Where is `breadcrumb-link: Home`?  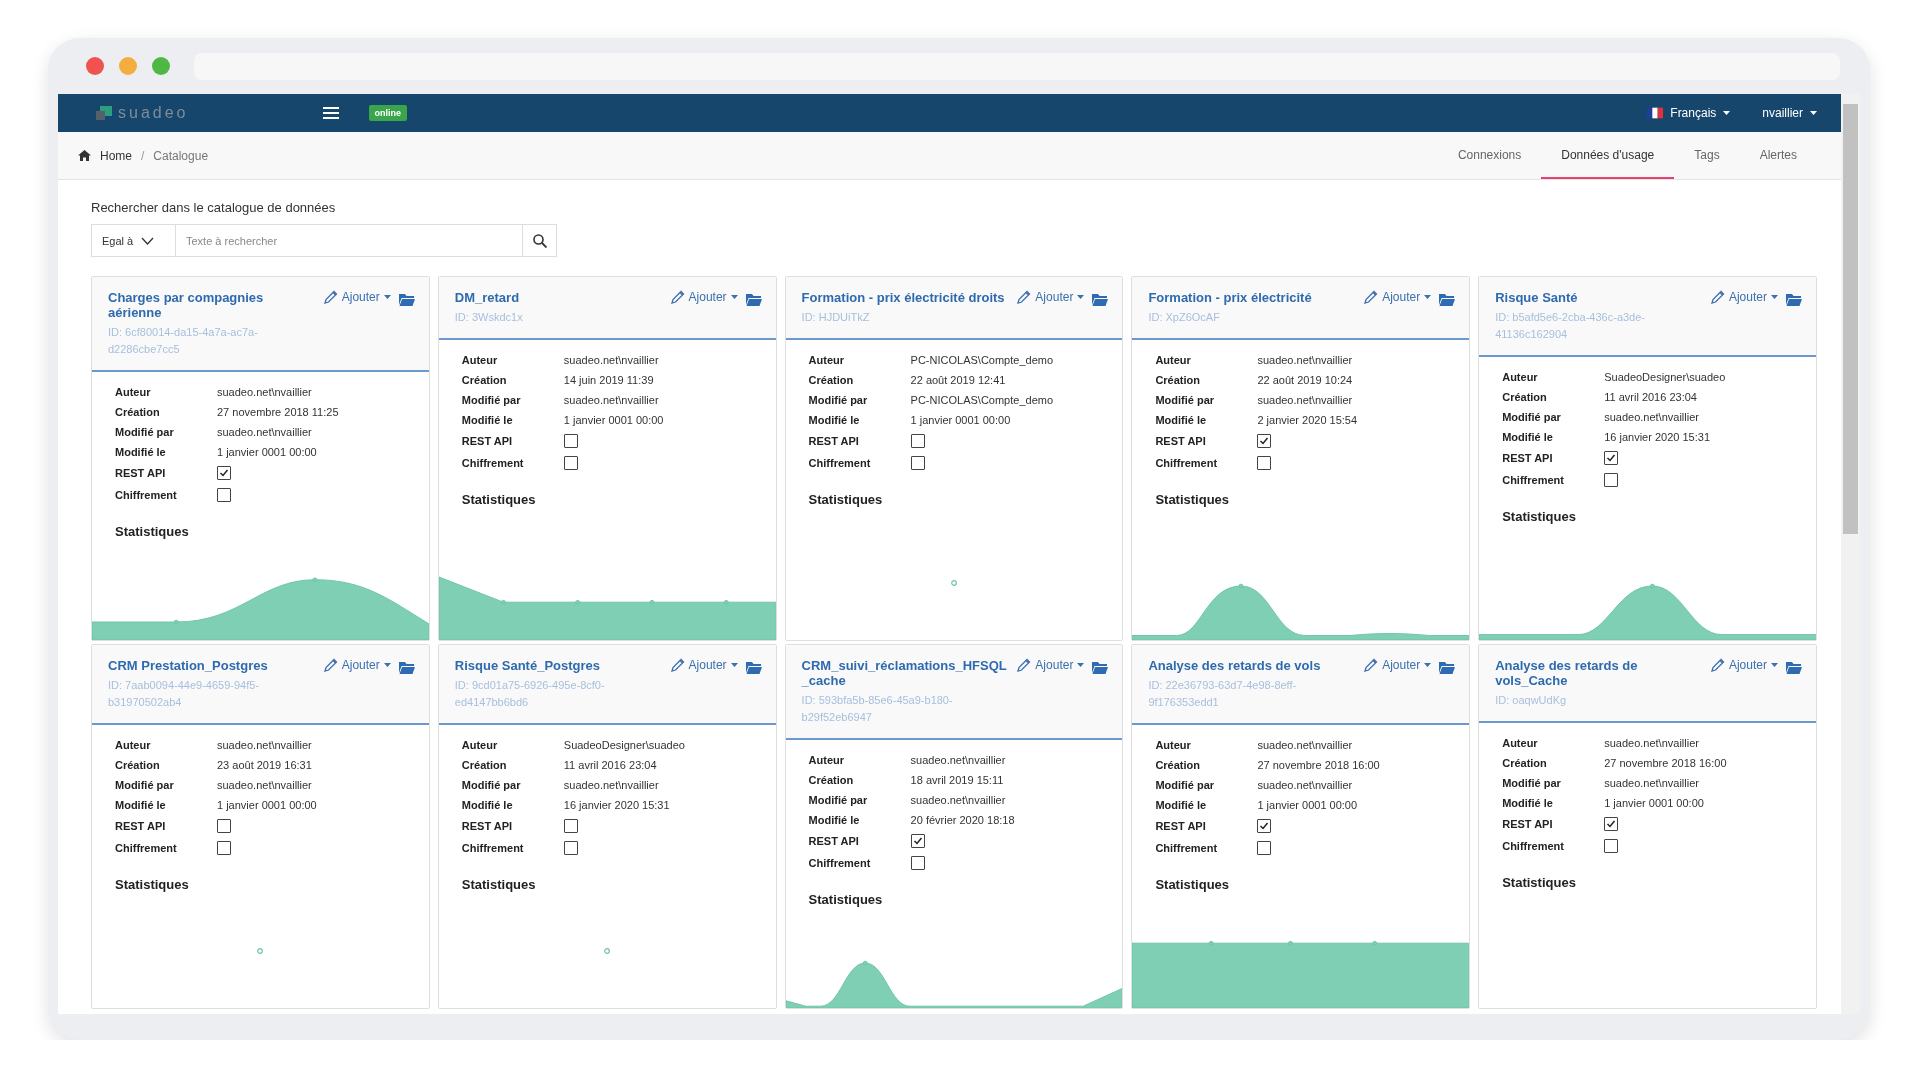
breadcrumb-link: Home is located at coordinates (116, 155).